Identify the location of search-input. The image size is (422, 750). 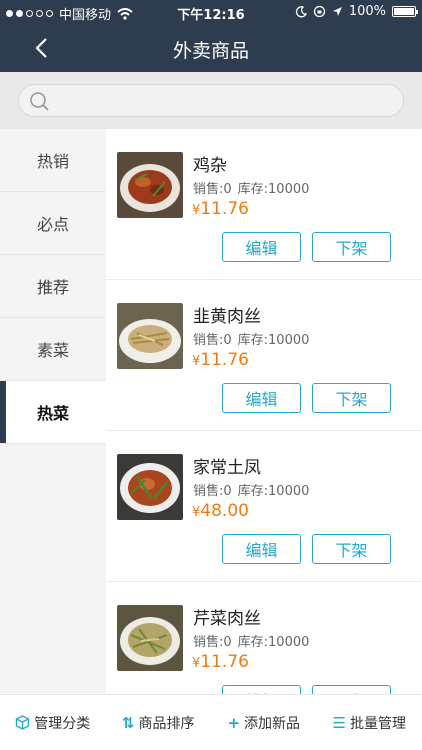
(224, 100).